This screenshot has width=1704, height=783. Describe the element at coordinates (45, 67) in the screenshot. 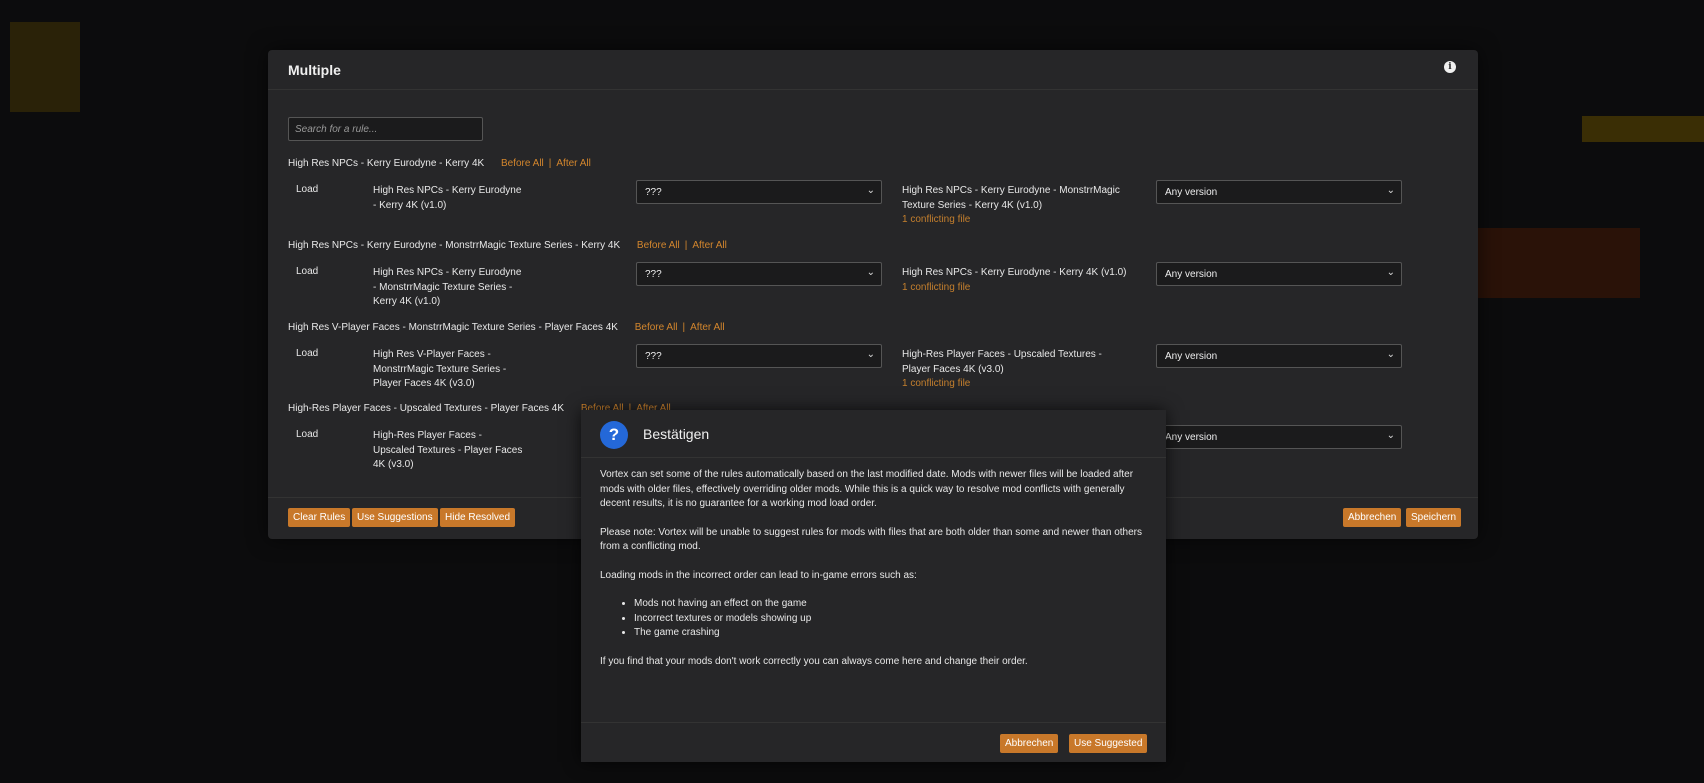

I see `game-logo` at that location.